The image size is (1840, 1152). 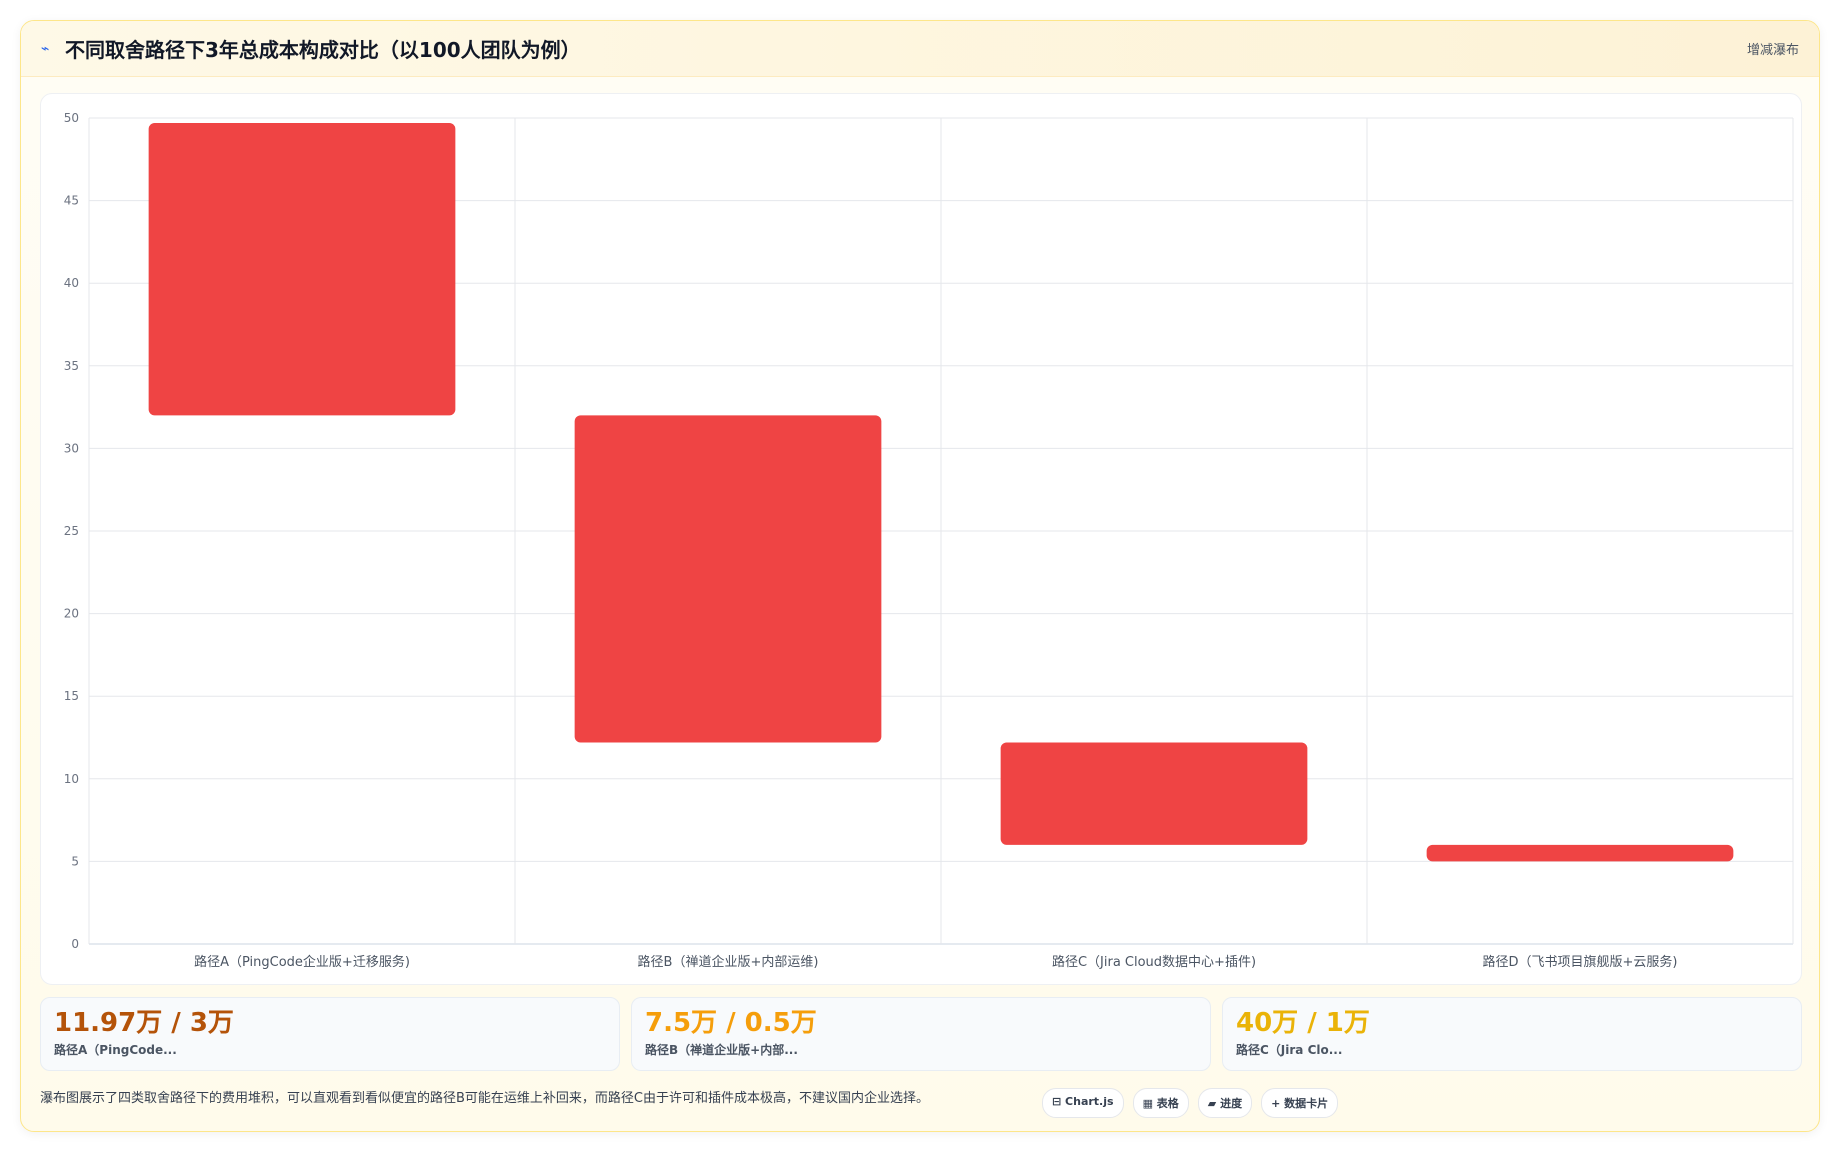 What do you see at coordinates (75, 944) in the screenshot?
I see `y-tick-label: 0` at bounding box center [75, 944].